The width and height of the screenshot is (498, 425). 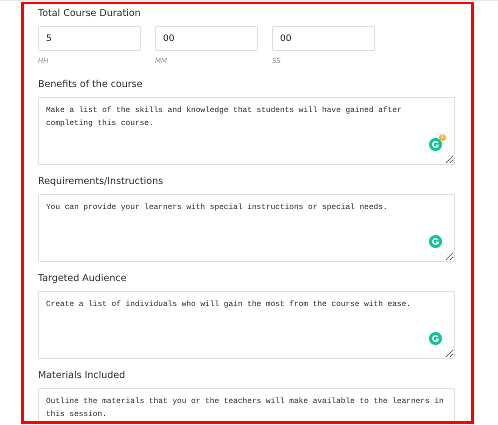 I want to click on field-label: Materials Included, so click(x=82, y=376).